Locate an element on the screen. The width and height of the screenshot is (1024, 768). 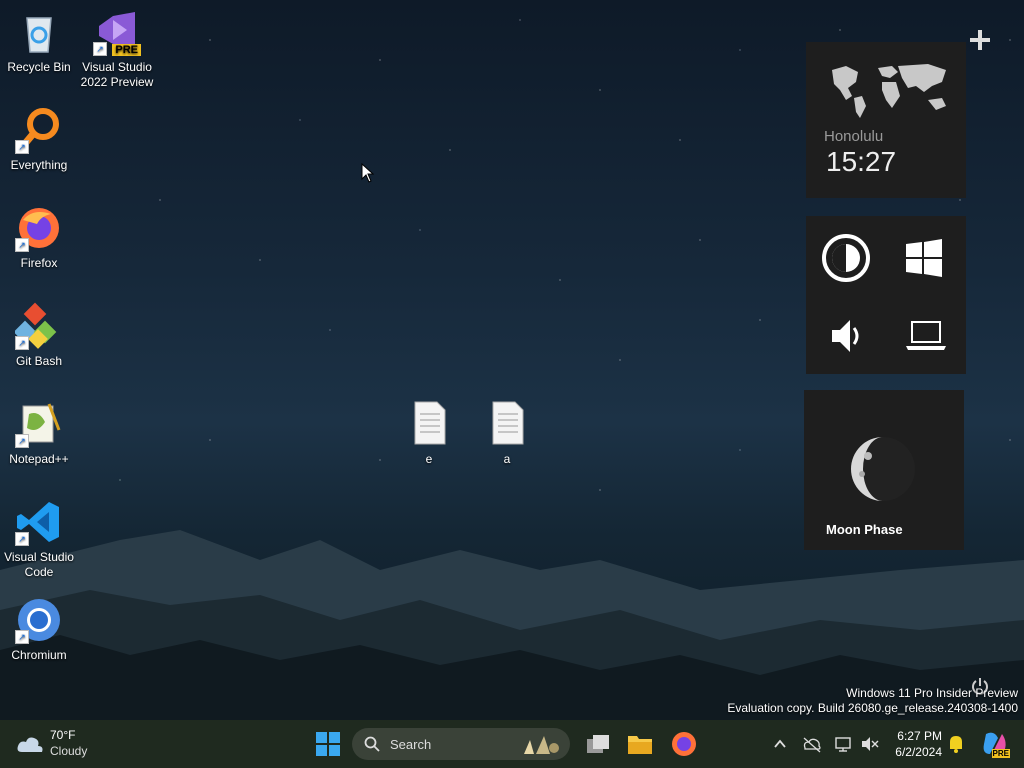
search-icon is located at coordinates (372, 744).